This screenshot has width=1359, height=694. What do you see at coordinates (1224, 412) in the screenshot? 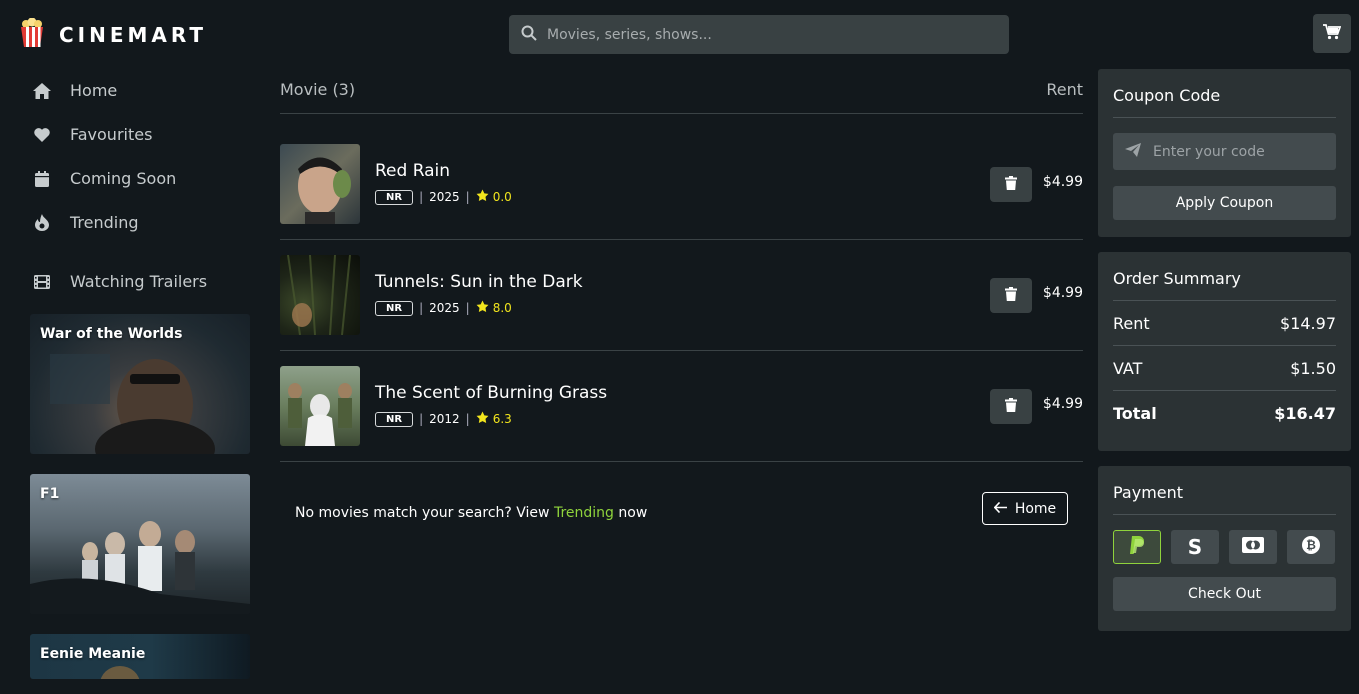
I see `summary-row-total: Total $16.47` at bounding box center [1224, 412].